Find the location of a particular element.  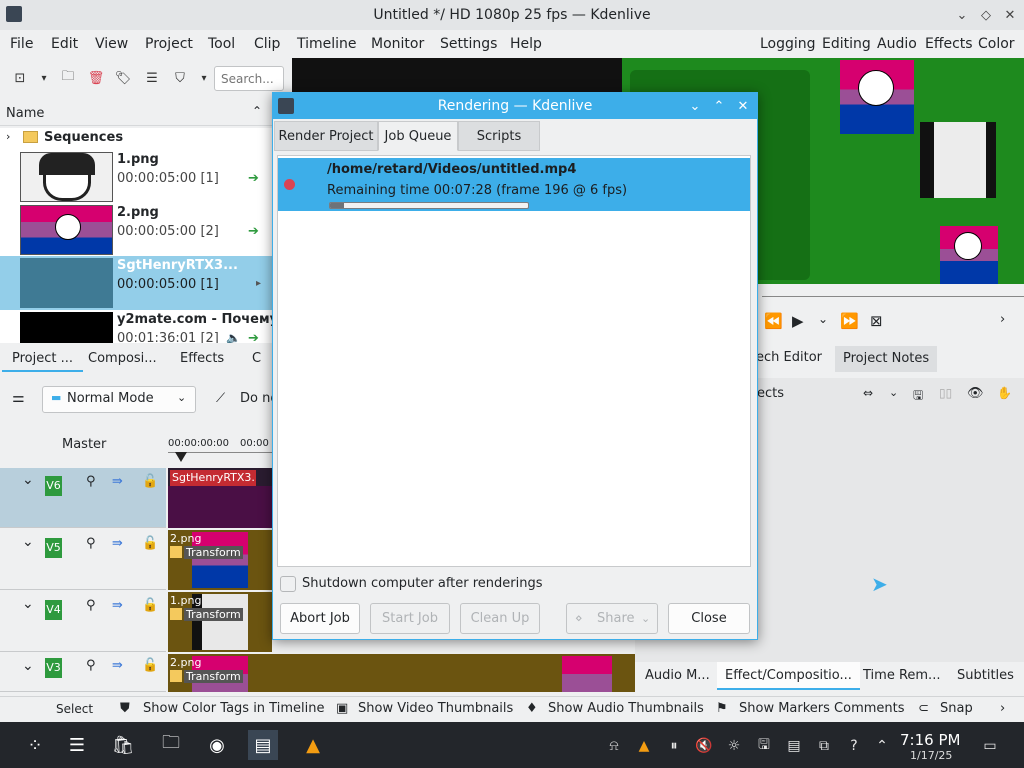

filter-icon: ⛉ is located at coordinates (180, 78).